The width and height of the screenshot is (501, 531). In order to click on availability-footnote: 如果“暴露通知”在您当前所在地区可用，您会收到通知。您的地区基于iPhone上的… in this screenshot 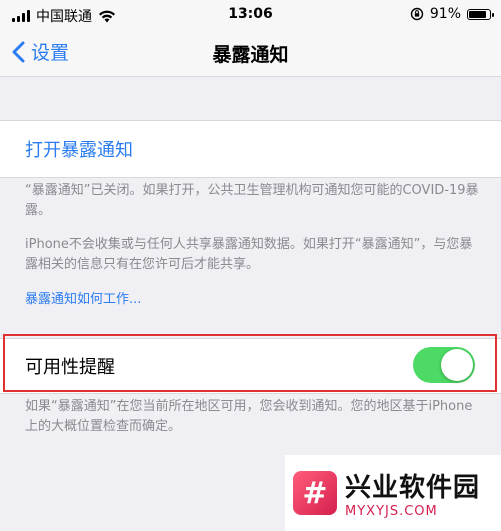, I will do `click(249, 416)`.